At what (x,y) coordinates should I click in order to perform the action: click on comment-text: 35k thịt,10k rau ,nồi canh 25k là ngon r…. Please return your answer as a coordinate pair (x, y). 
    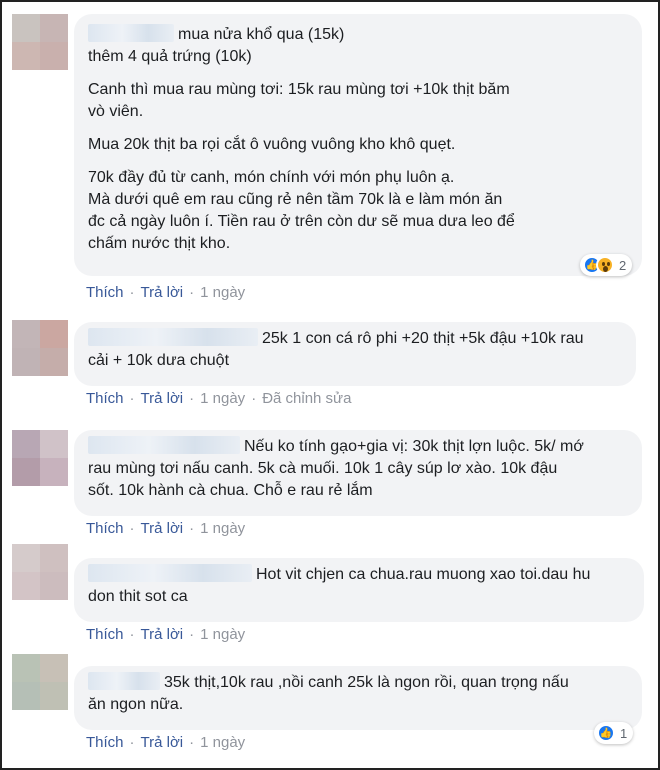
    Looking at the image, I should click on (328, 692).